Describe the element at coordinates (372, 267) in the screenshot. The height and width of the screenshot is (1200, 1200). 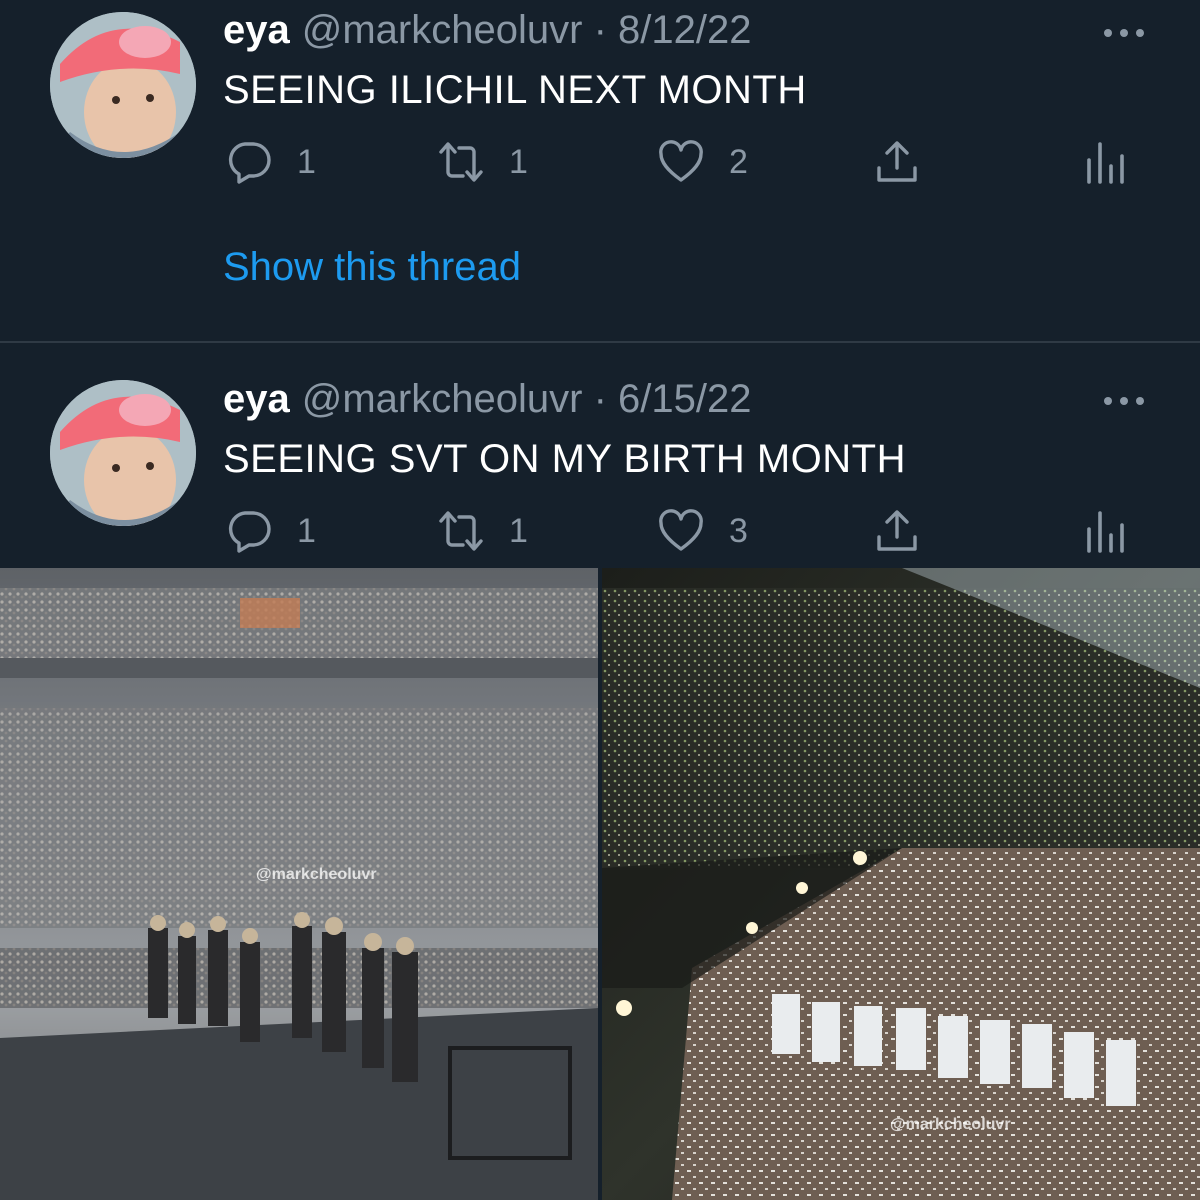
I see `show-thread-link: Show this thread` at that location.